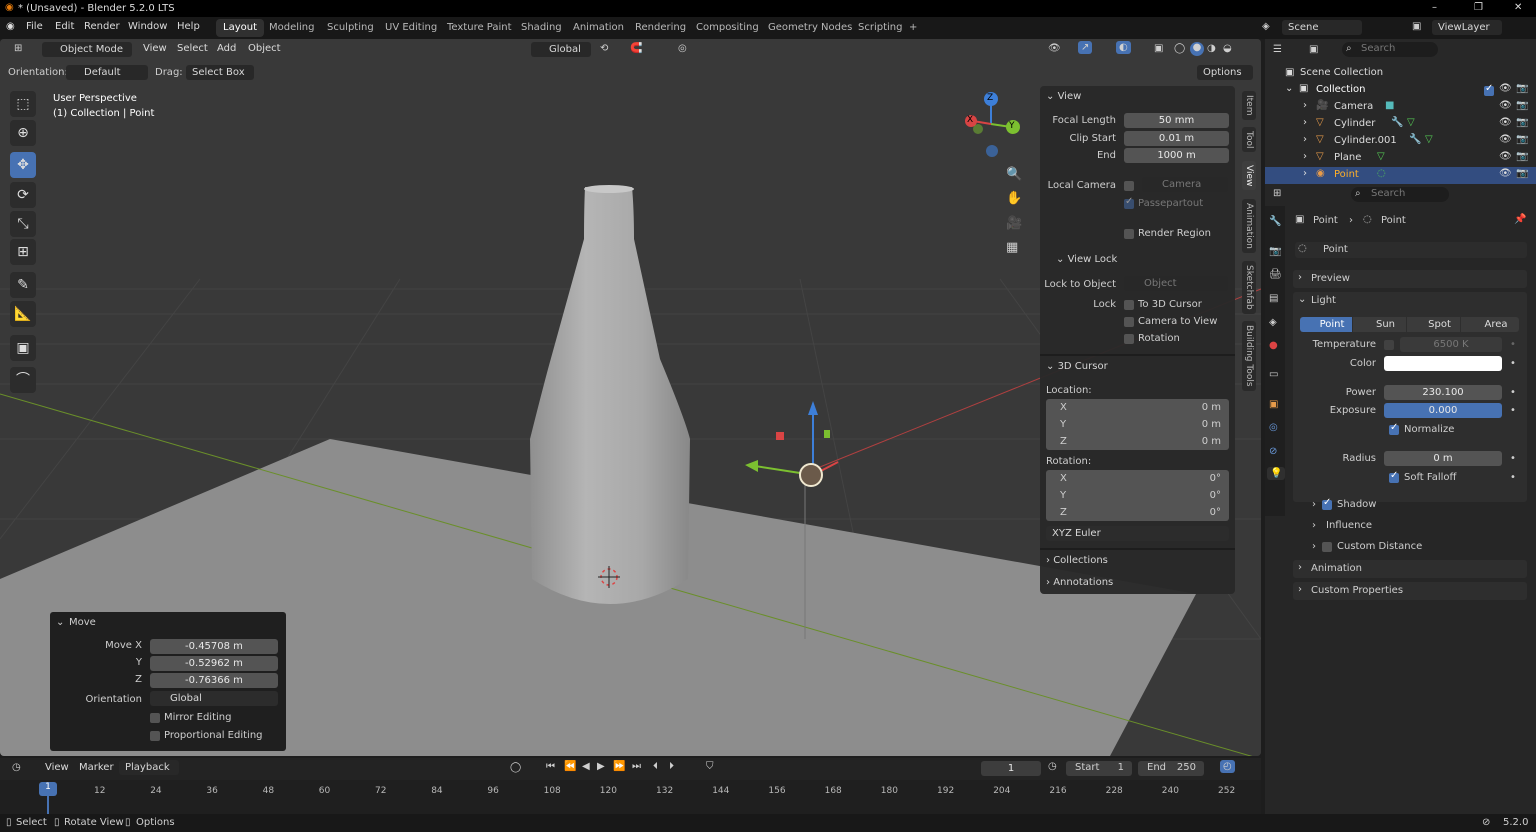 The height and width of the screenshot is (832, 1536). What do you see at coordinates (1400, 141) in the screenshot?
I see `outliner-item-cylinder-001: › ▽ Cylinder.001 🔧 ▽ 👁 📷` at bounding box center [1400, 141].